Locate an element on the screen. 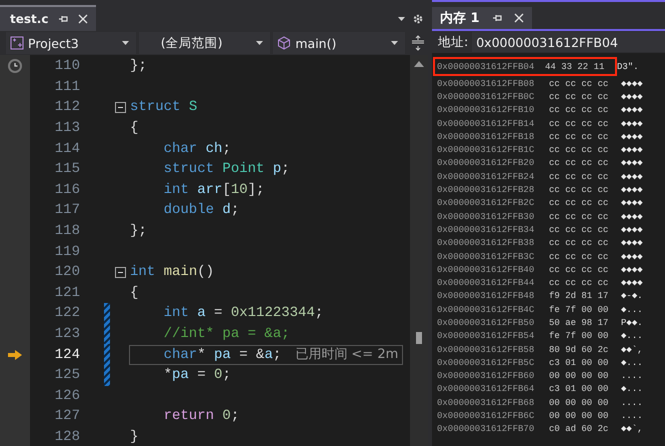 This screenshot has width=665, height=446. line-number: 114 is located at coordinates (67, 148).